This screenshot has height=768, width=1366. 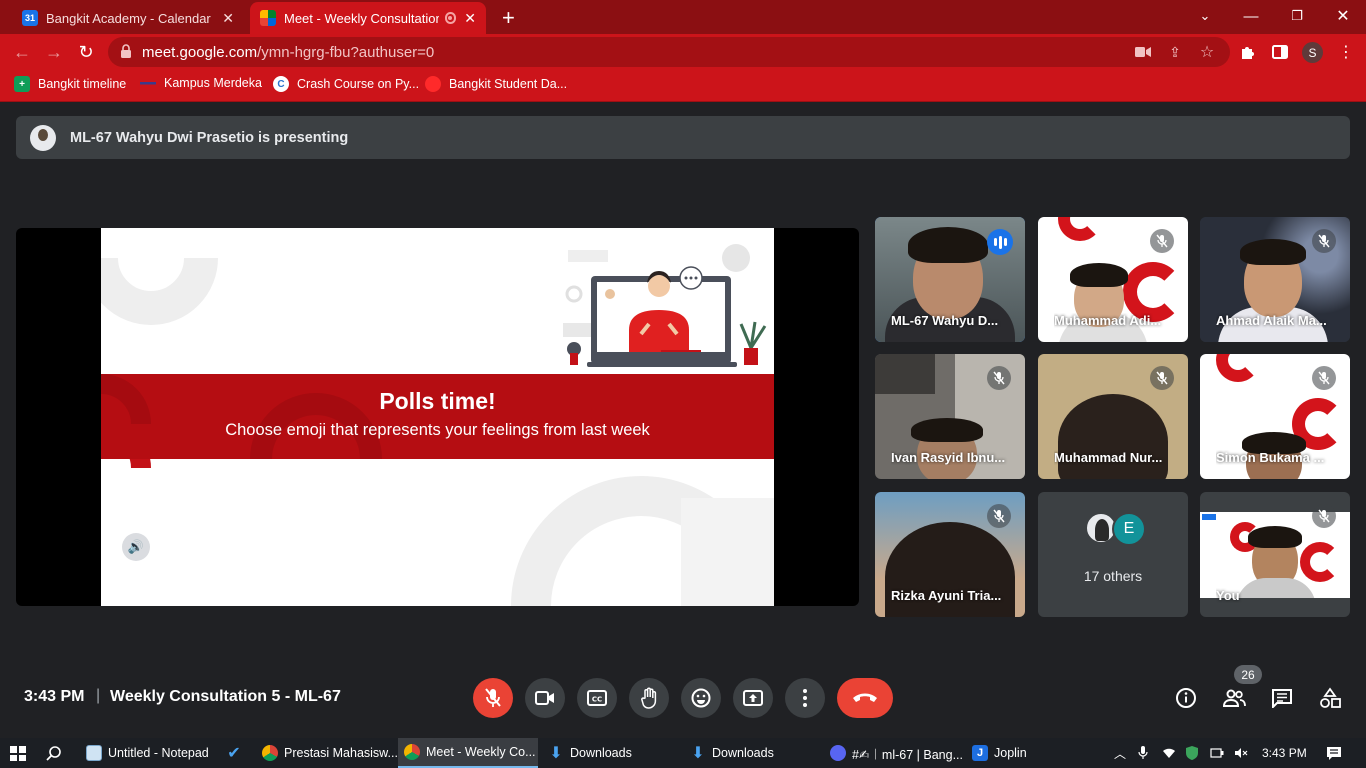 I want to click on chrome-menu-icon: ⋮, so click(x=1346, y=52).